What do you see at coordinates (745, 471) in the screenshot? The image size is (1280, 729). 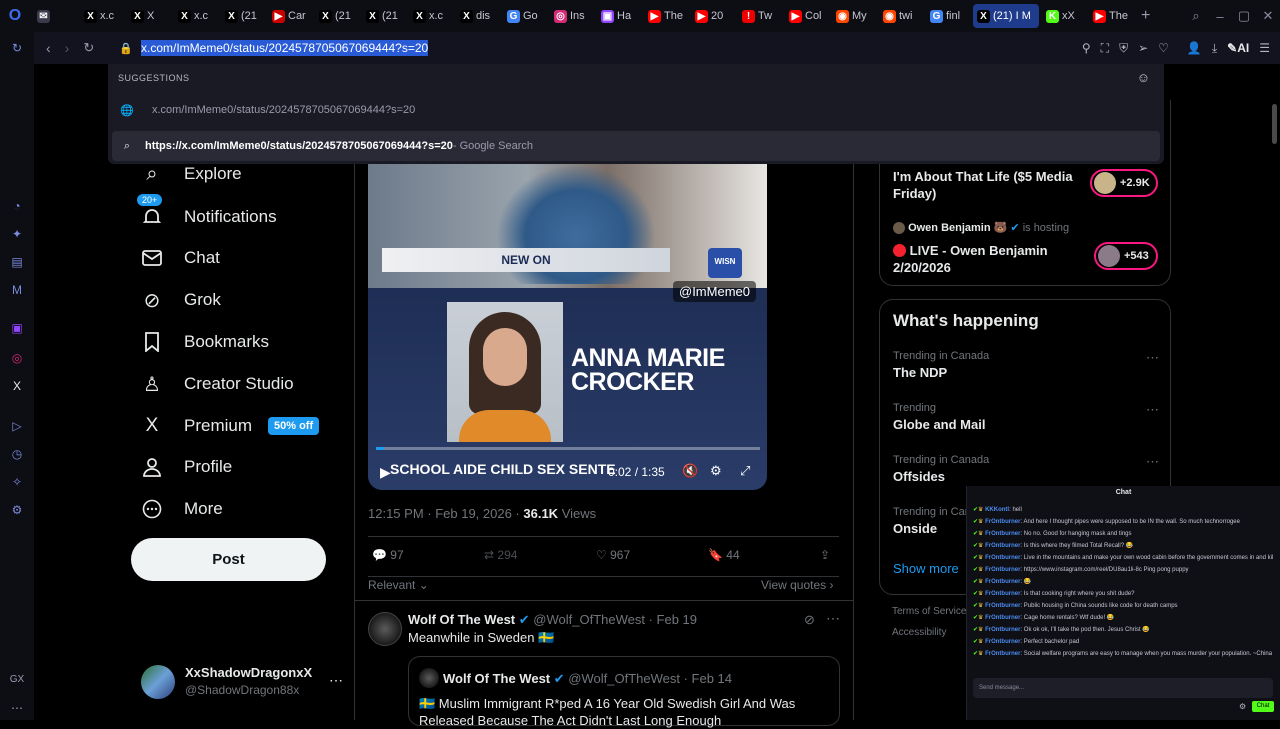 I see `fullscreen-icon: ⤢` at bounding box center [745, 471].